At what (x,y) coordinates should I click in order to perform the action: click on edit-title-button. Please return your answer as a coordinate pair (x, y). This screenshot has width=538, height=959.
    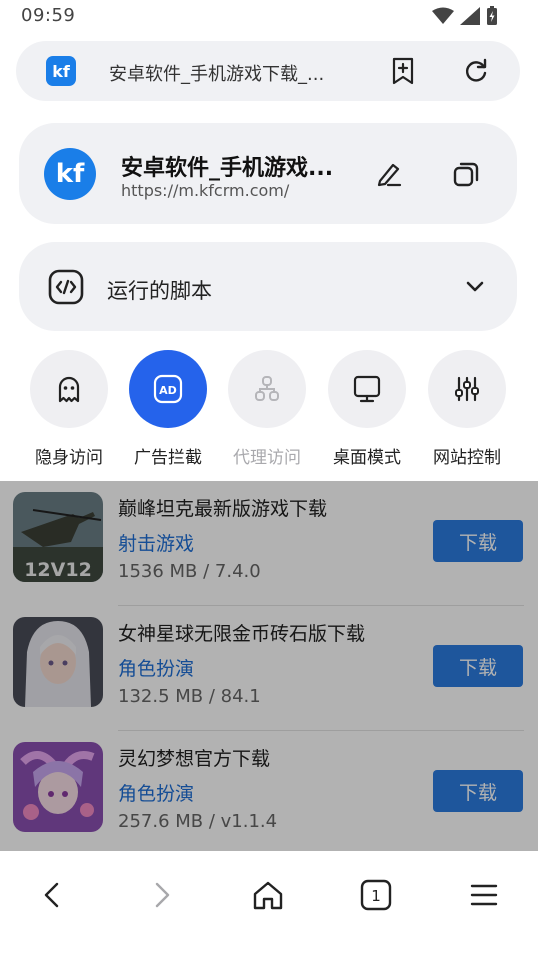
    Looking at the image, I should click on (389, 174).